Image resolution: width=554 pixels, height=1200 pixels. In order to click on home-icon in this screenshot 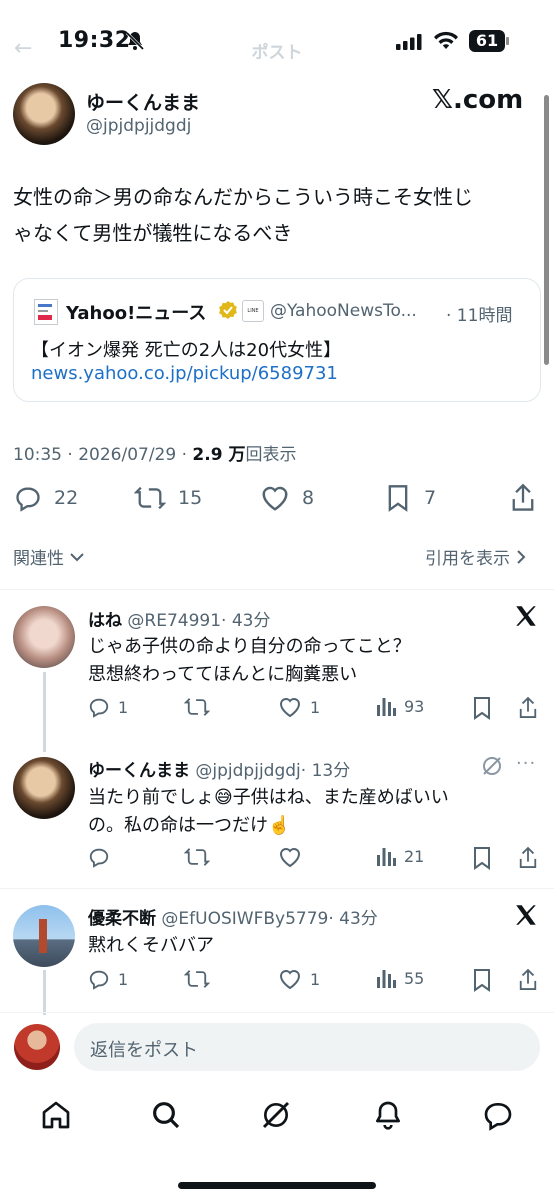, I will do `click(56, 1115)`.